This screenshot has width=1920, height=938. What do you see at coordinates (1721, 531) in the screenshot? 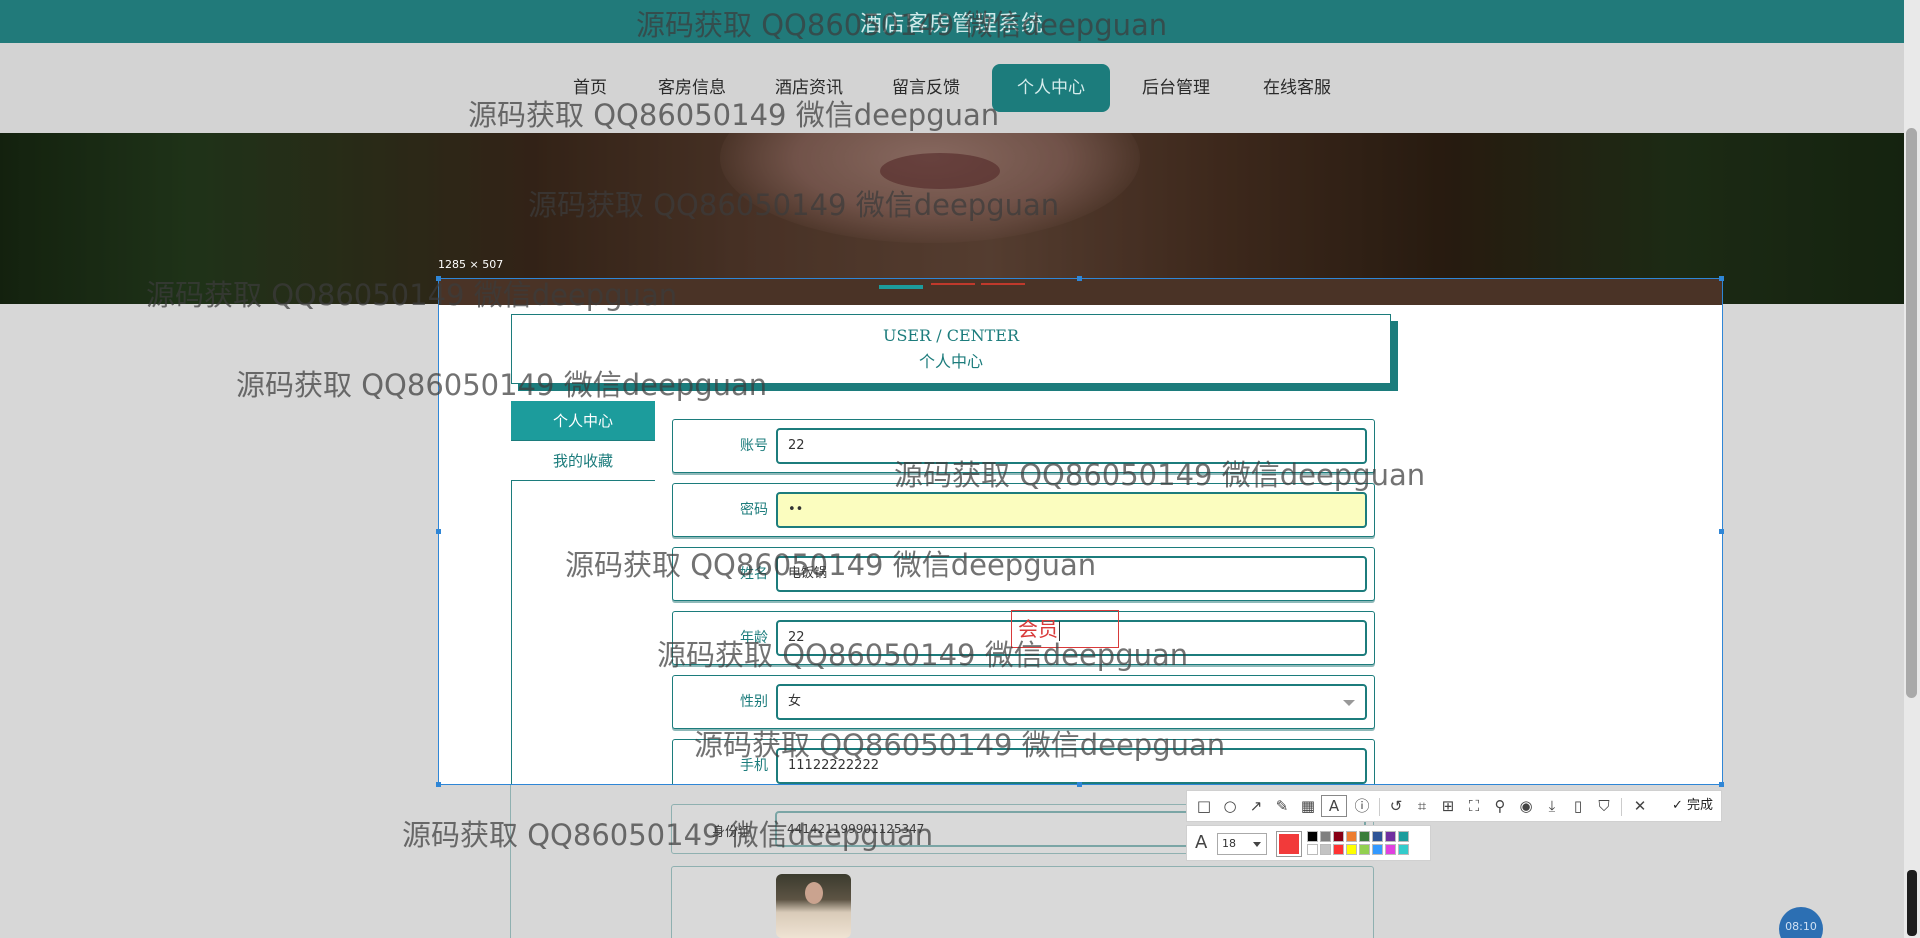
I see `resize-handle-e` at bounding box center [1721, 531].